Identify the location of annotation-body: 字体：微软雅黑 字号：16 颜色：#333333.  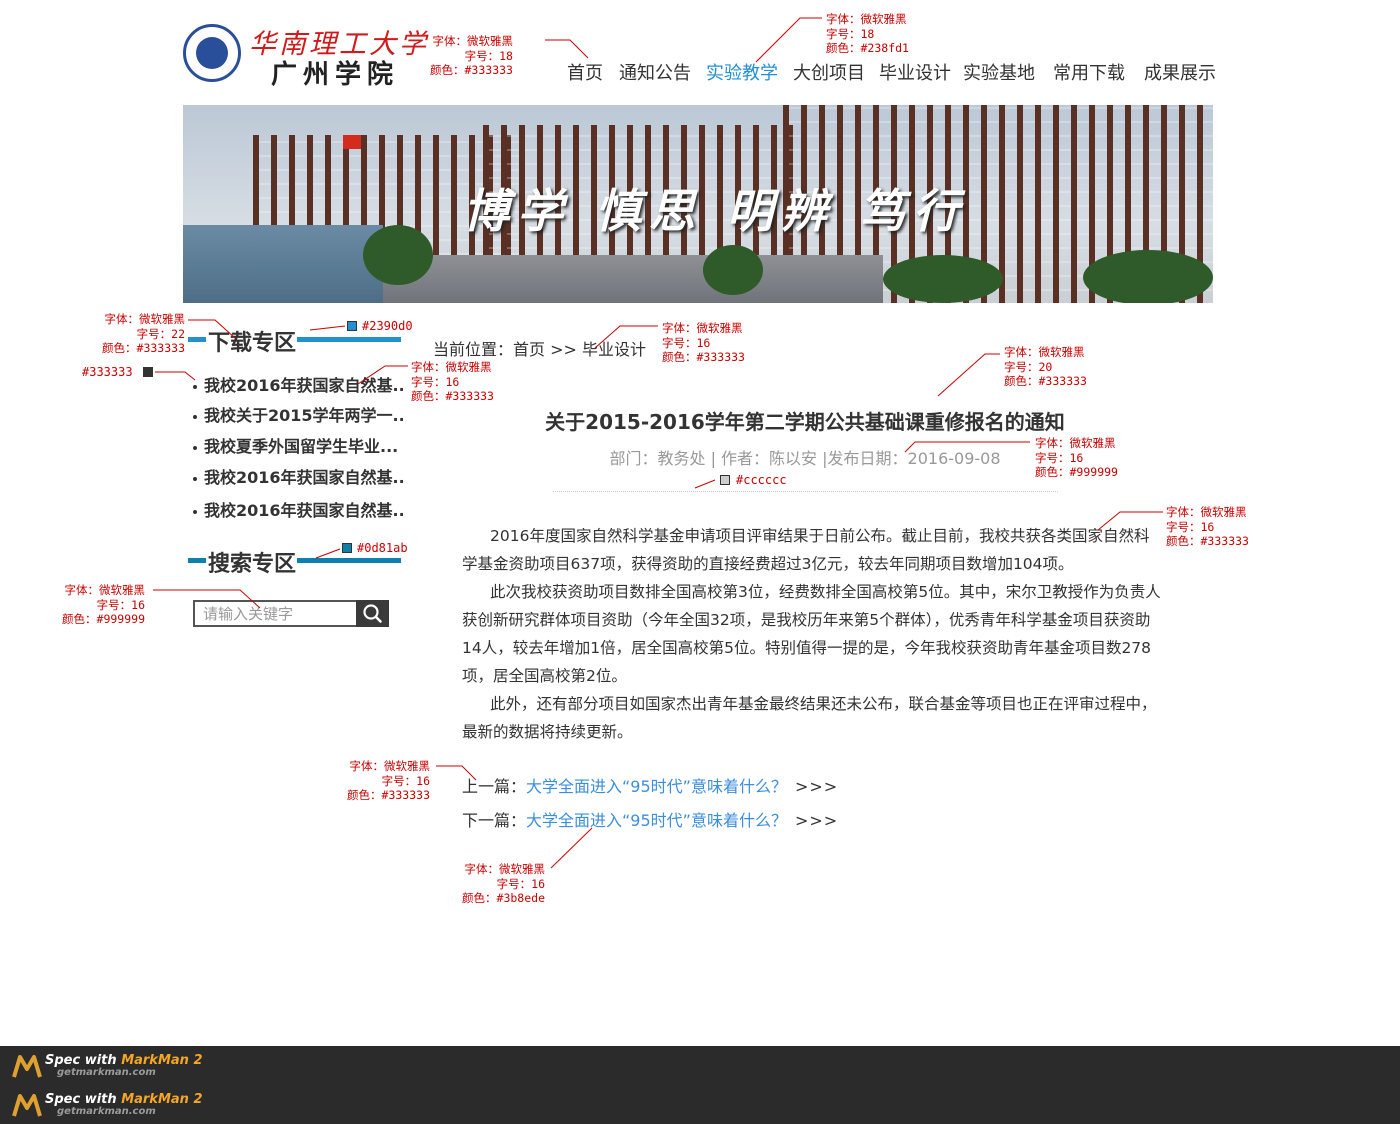
(1207, 526).